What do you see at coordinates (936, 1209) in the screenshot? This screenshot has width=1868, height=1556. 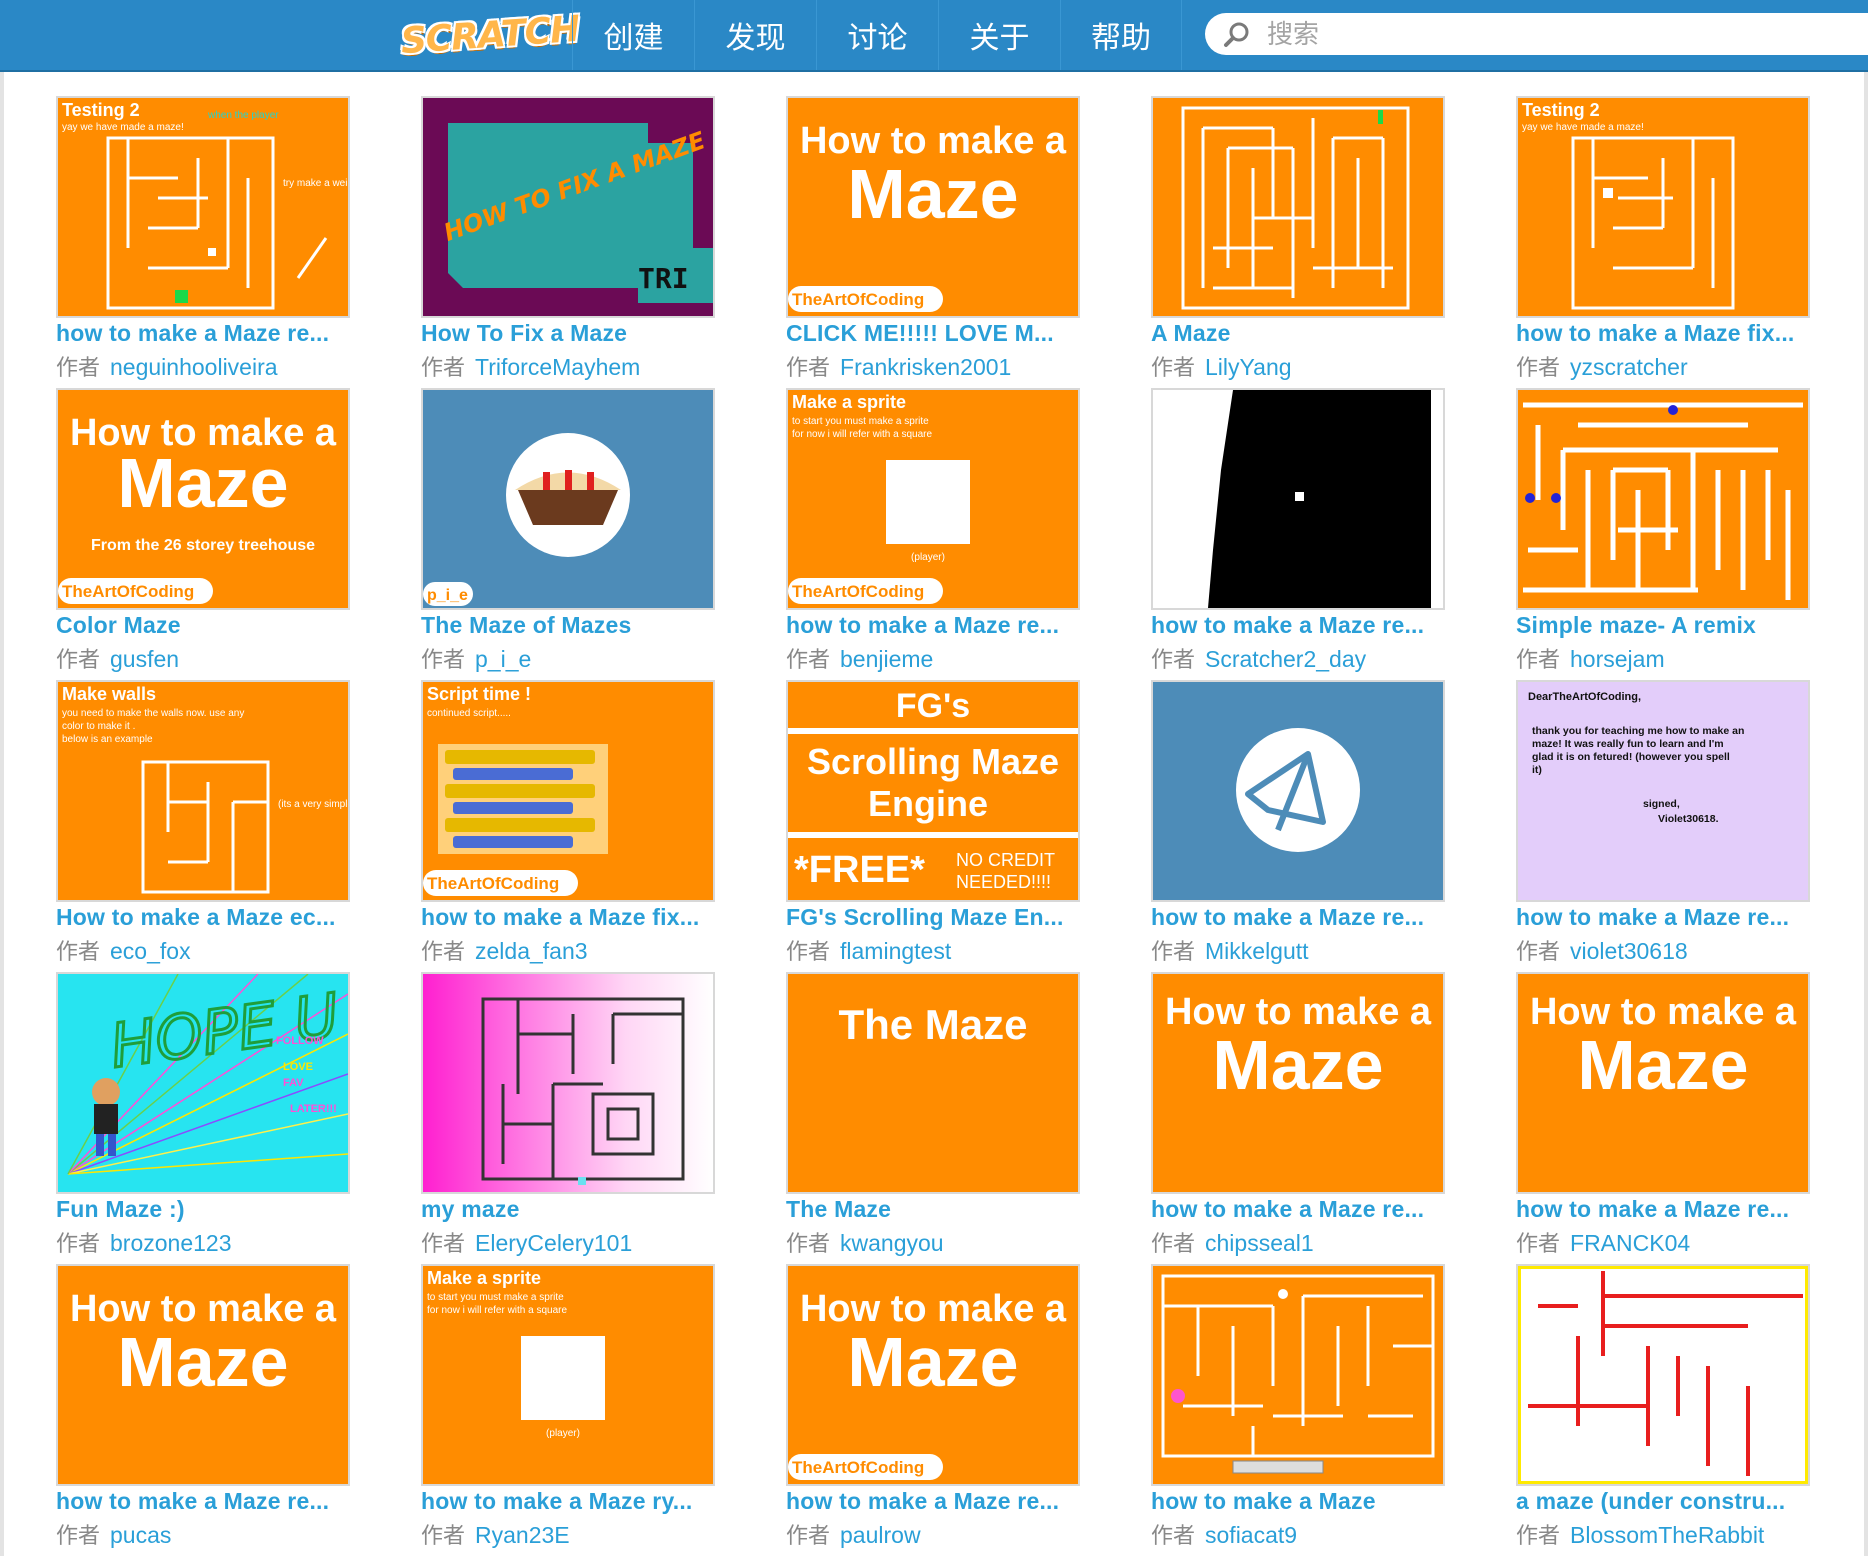 I see `project-title-link: The Maze` at bounding box center [936, 1209].